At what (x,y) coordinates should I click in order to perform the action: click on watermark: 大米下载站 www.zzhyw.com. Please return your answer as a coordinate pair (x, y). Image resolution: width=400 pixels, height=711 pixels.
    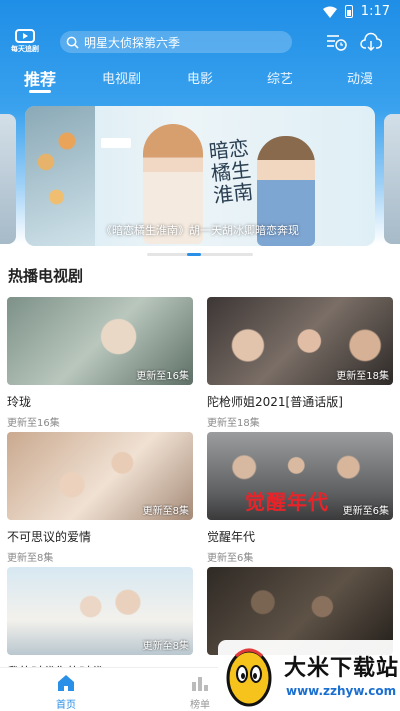
    Looking at the image, I should click on (309, 675).